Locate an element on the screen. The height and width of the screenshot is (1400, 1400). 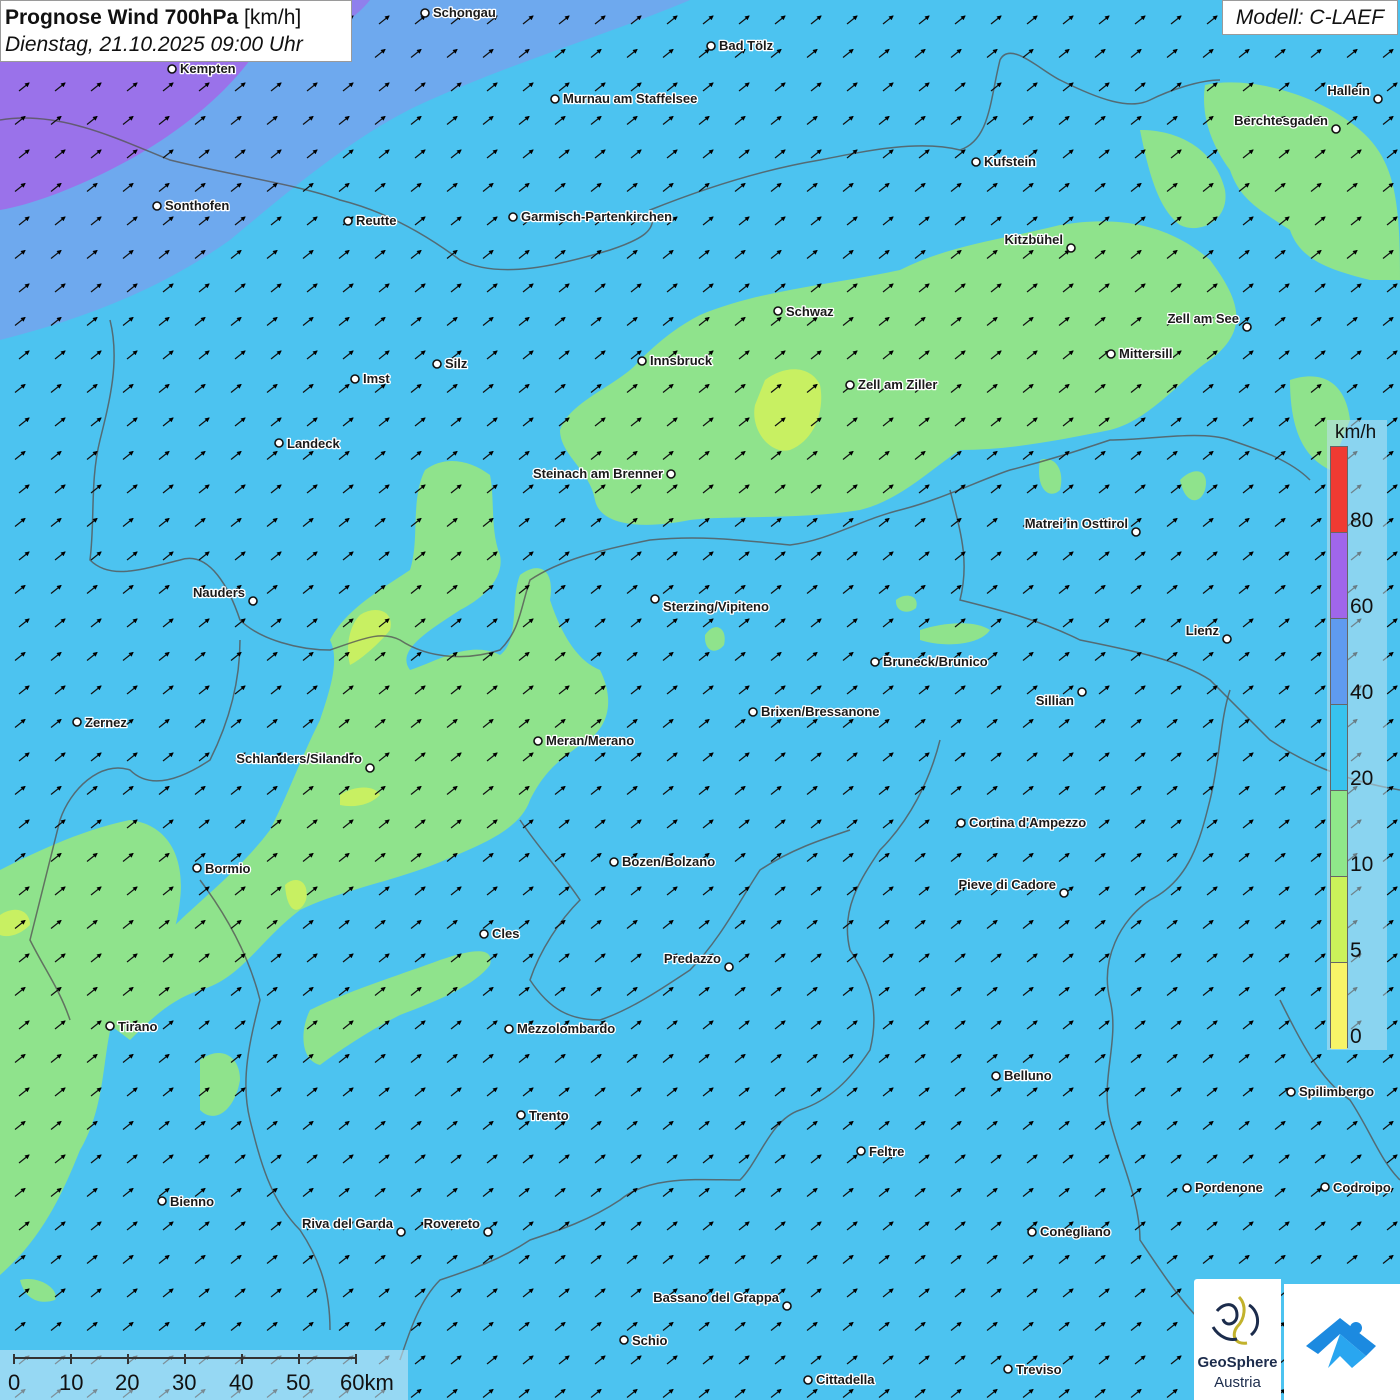
city-label-nauders: Nauders is located at coordinates (219, 592).